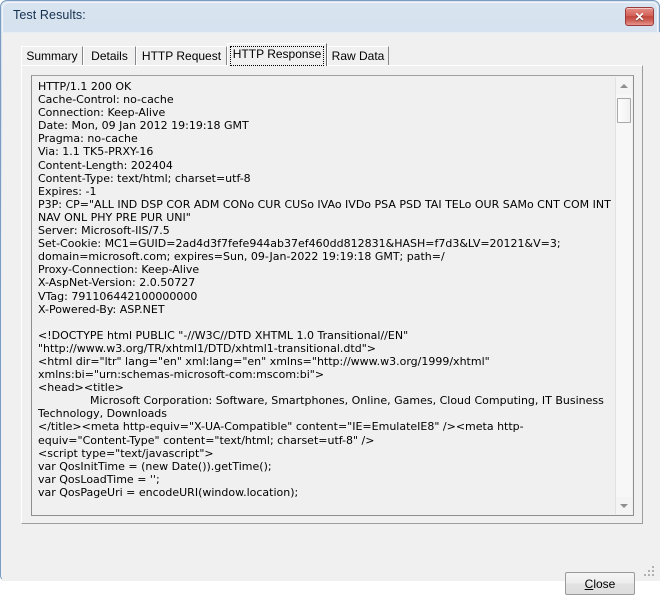 The width and height of the screenshot is (660, 595). Describe the element at coordinates (104, 231) in the screenshot. I see `response-line: Server: Microsoft-IIS/7.5` at that location.